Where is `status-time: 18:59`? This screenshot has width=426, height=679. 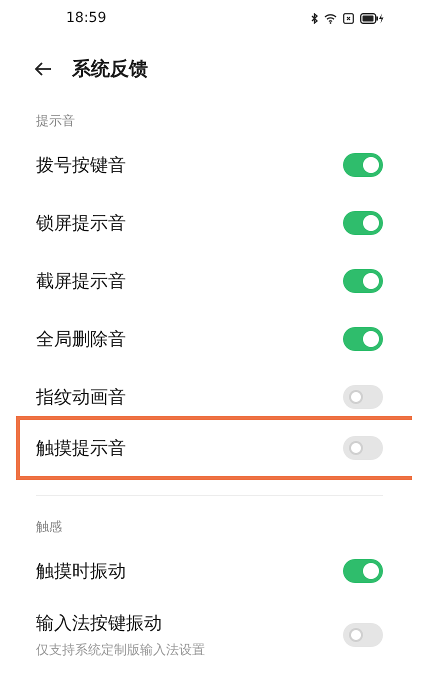
status-time: 18:59 is located at coordinates (86, 18).